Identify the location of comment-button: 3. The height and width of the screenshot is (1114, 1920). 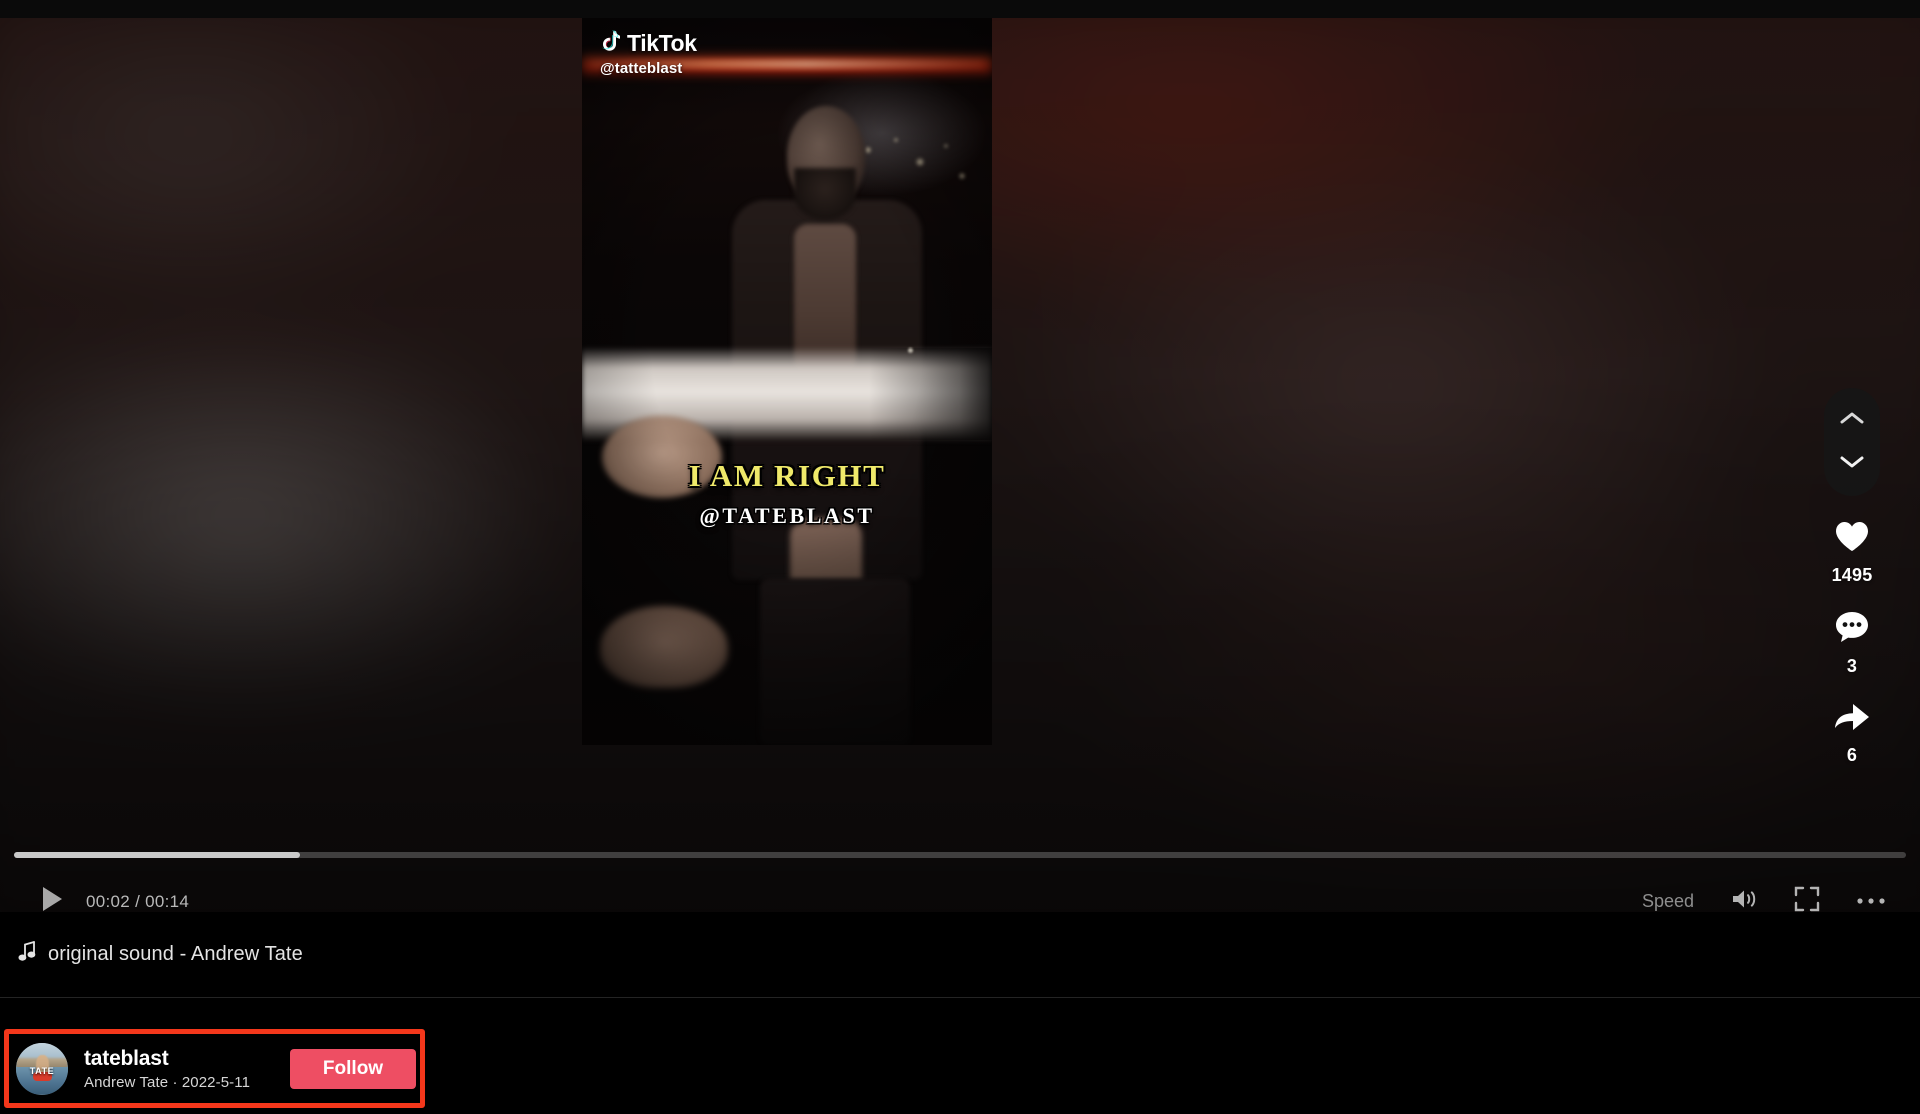
(1852, 643).